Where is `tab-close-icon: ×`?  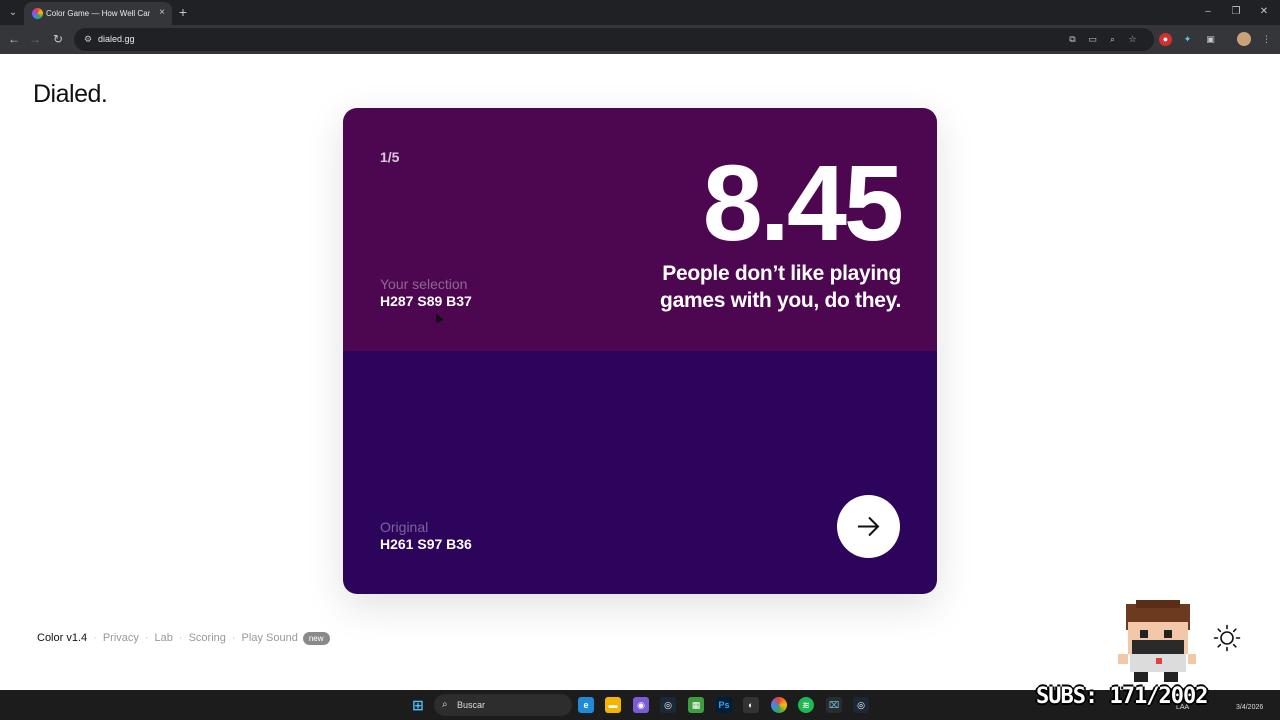
tab-close-icon: × is located at coordinates (162, 13).